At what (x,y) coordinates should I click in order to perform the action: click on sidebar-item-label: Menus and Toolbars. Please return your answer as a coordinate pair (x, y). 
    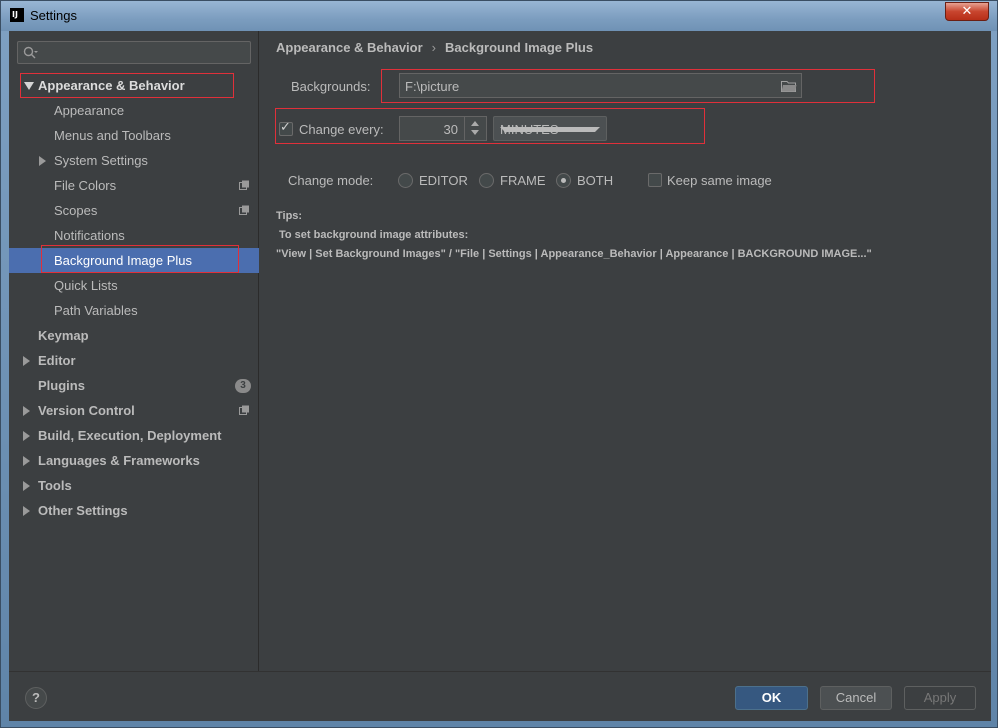
    Looking at the image, I should click on (112, 135).